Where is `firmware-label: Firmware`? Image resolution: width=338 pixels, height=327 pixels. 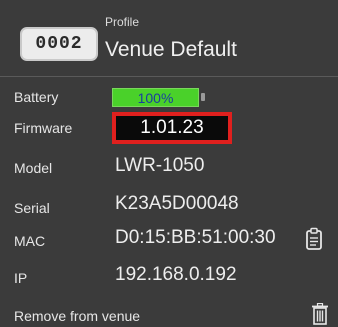
firmware-label: Firmware is located at coordinates (43, 128).